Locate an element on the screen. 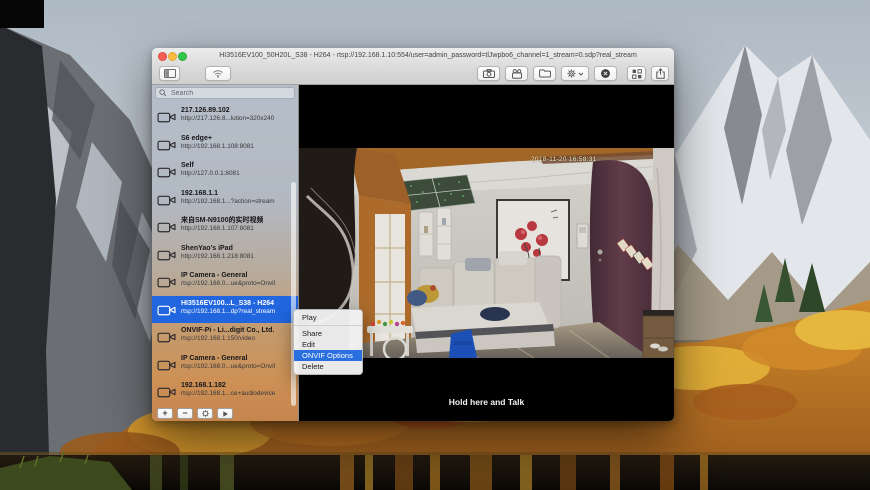 The height and width of the screenshot is (490, 870). play-icon is located at coordinates (225, 413).